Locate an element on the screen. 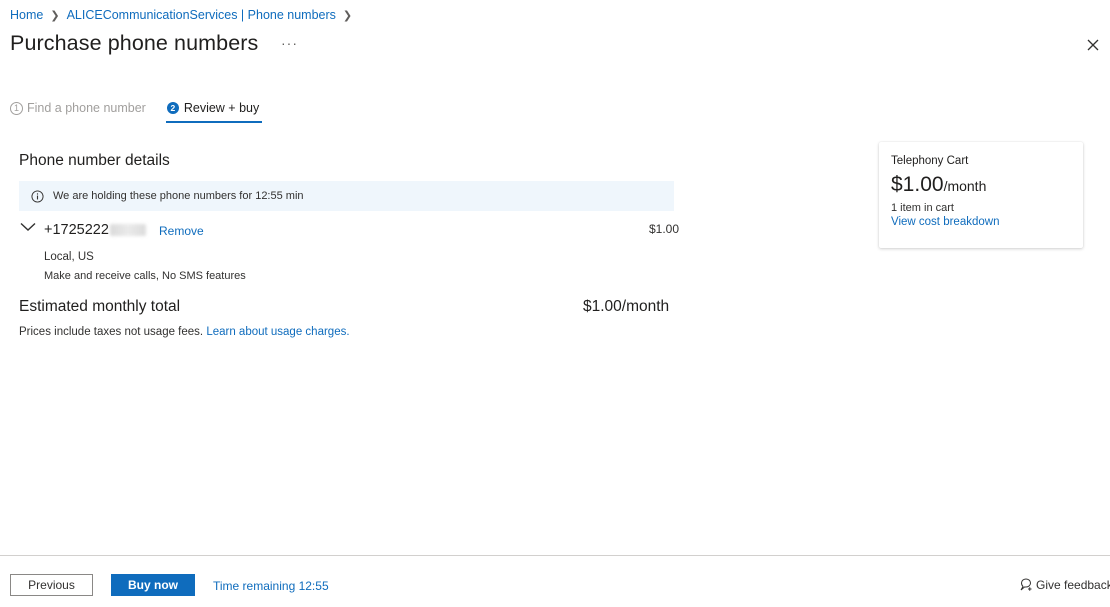  step-label: Find a phone number is located at coordinates (86, 108).